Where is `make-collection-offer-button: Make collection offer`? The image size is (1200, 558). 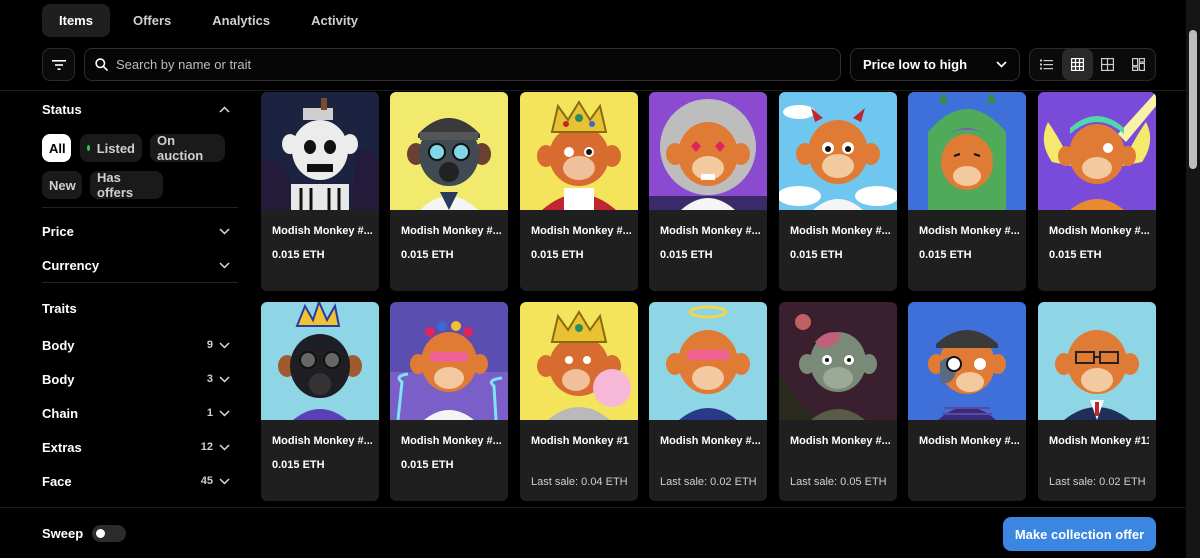 make-collection-offer-button: Make collection offer is located at coordinates (1079, 534).